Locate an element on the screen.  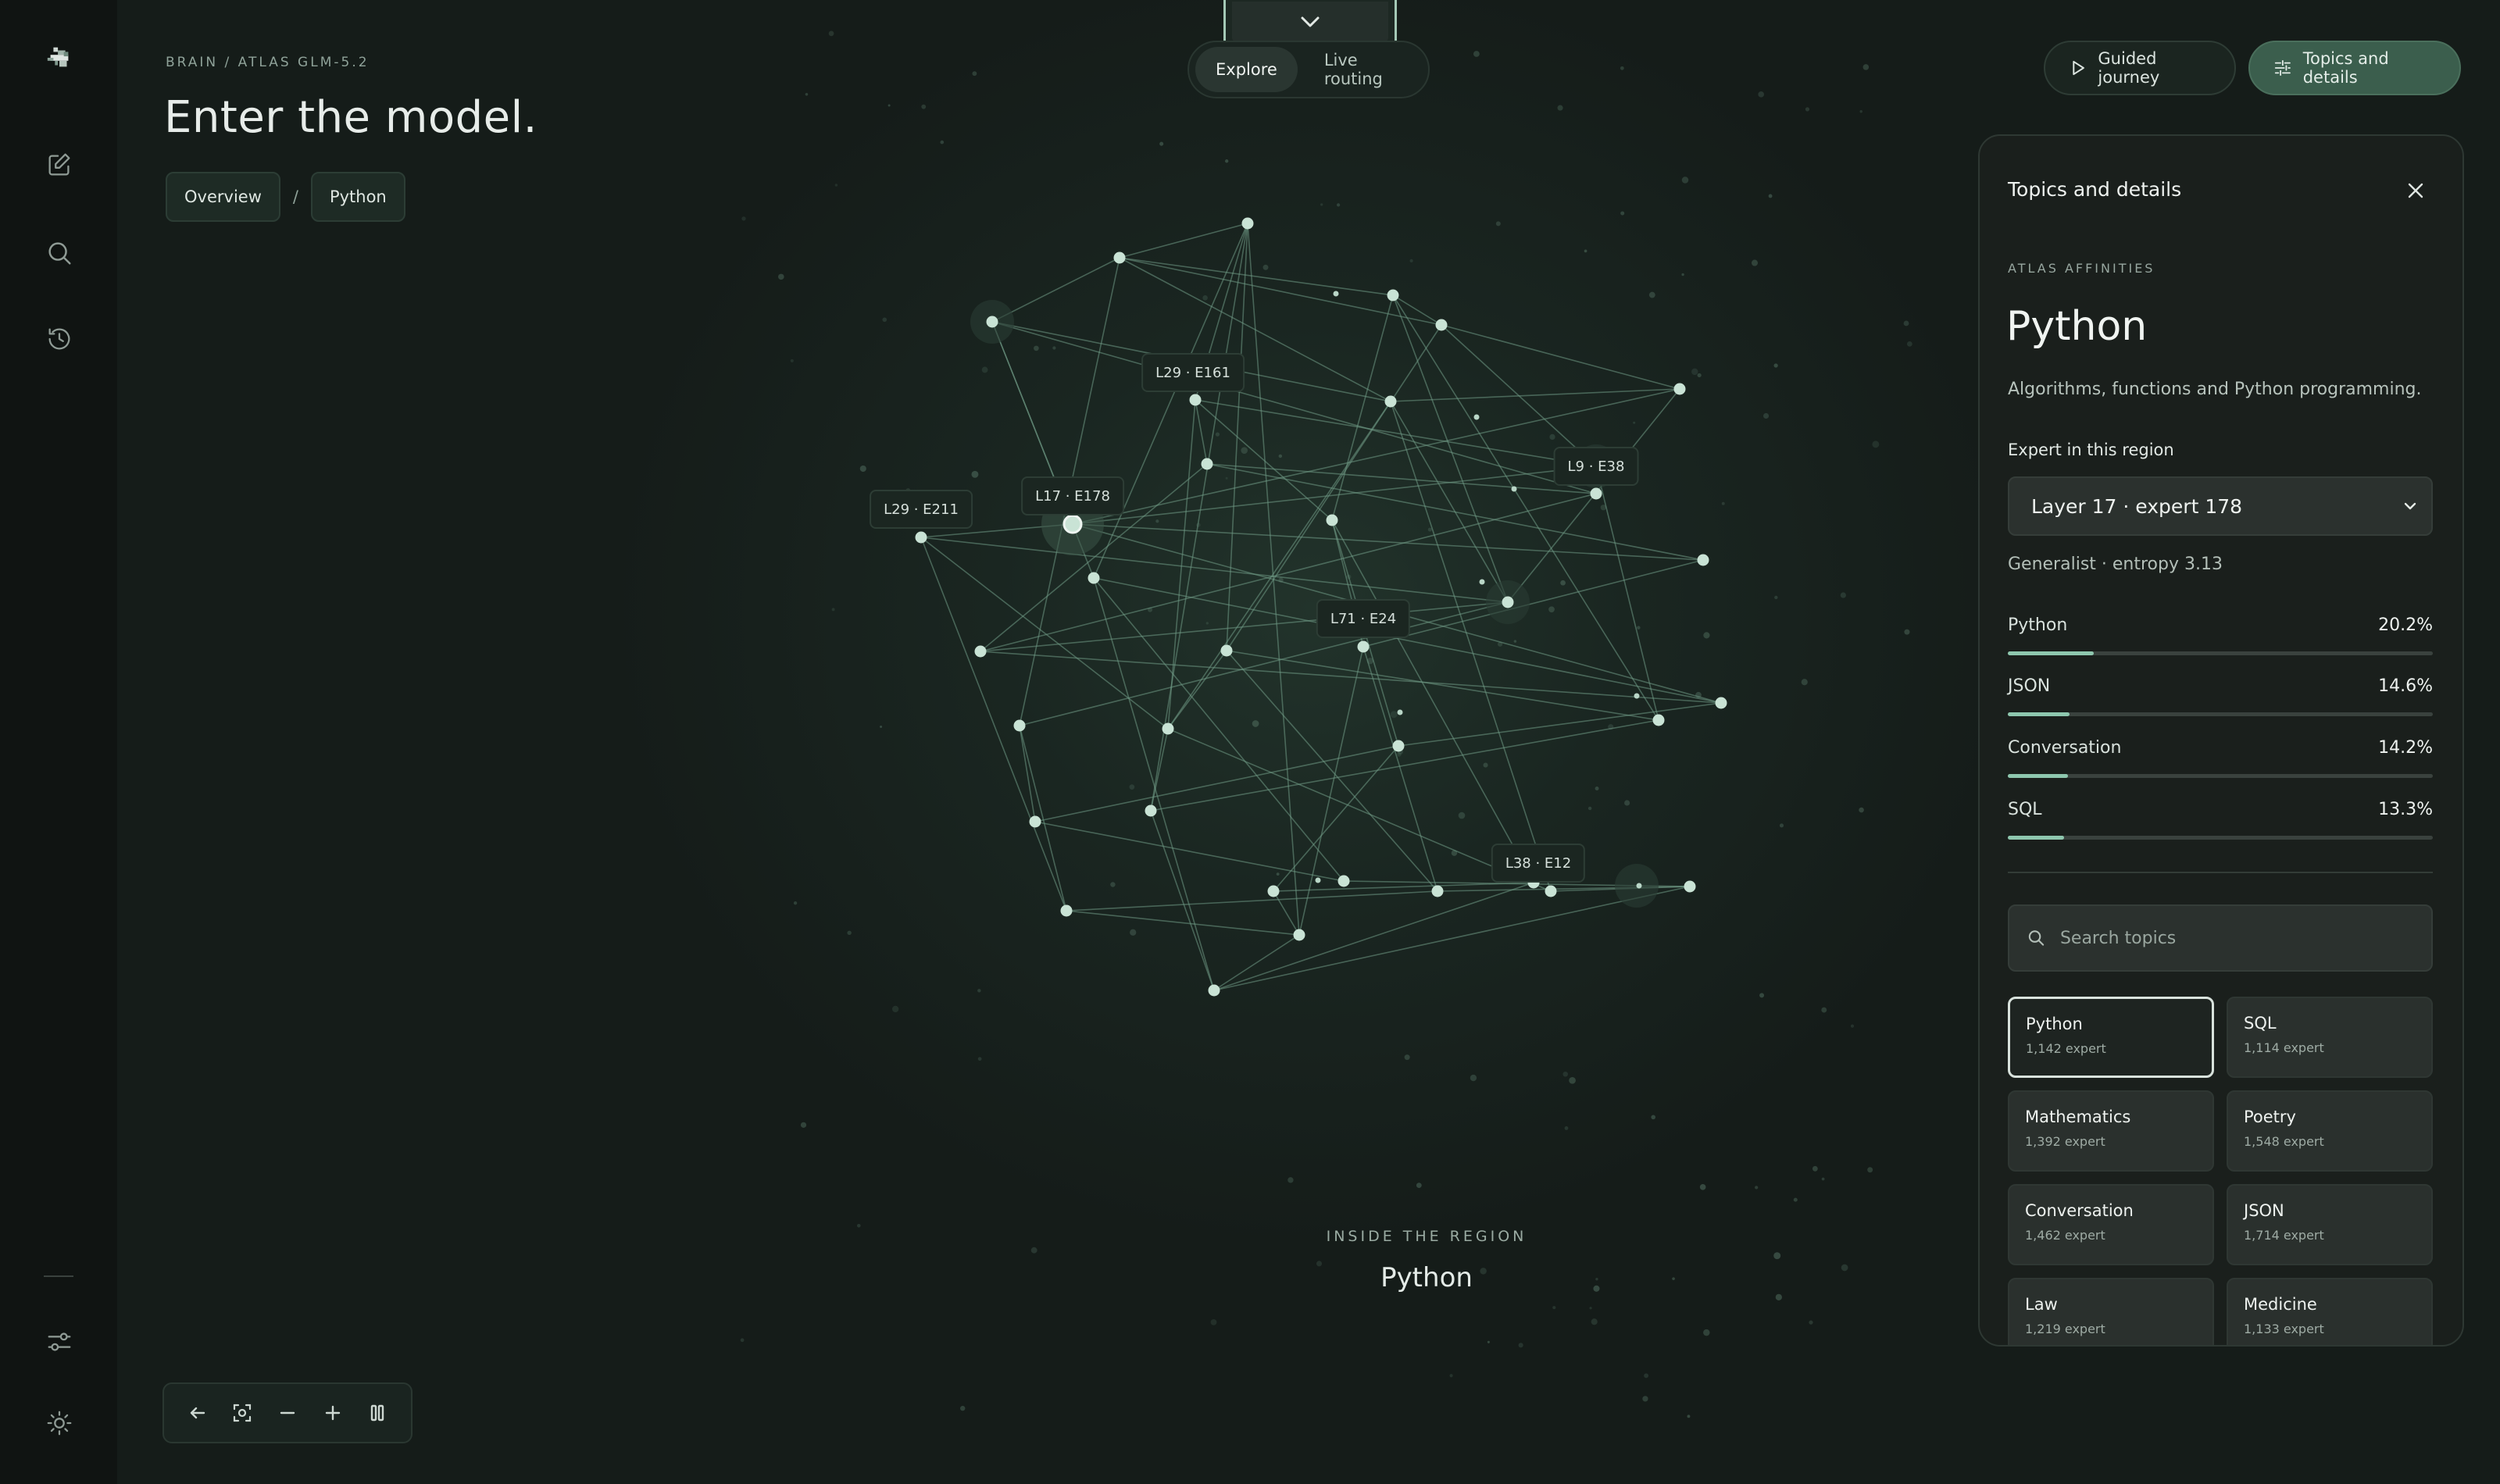
guided-journey-button: Guided journey is located at coordinates (2140, 68).